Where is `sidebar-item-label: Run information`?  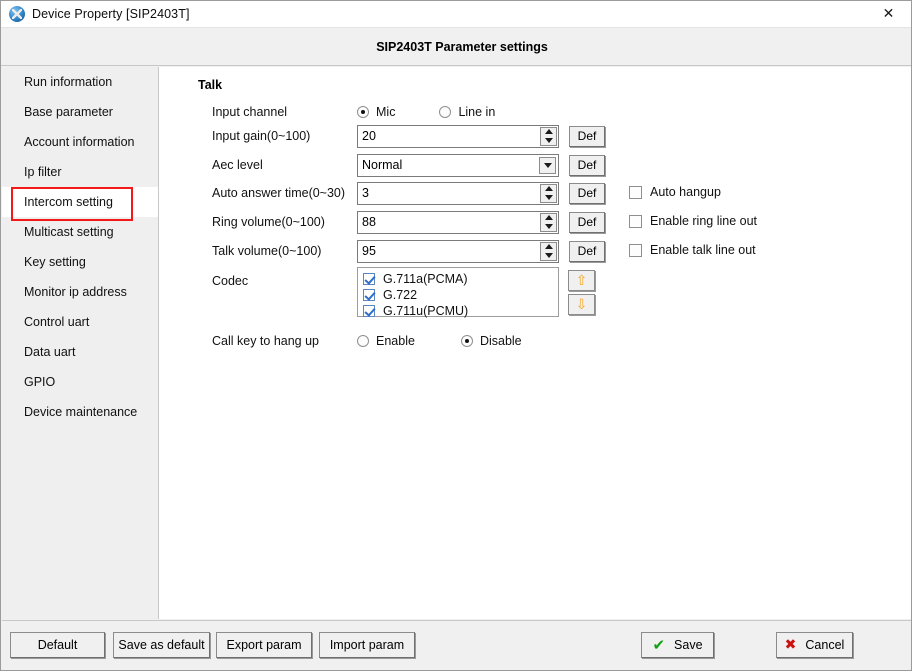 sidebar-item-label: Run information is located at coordinates (68, 82).